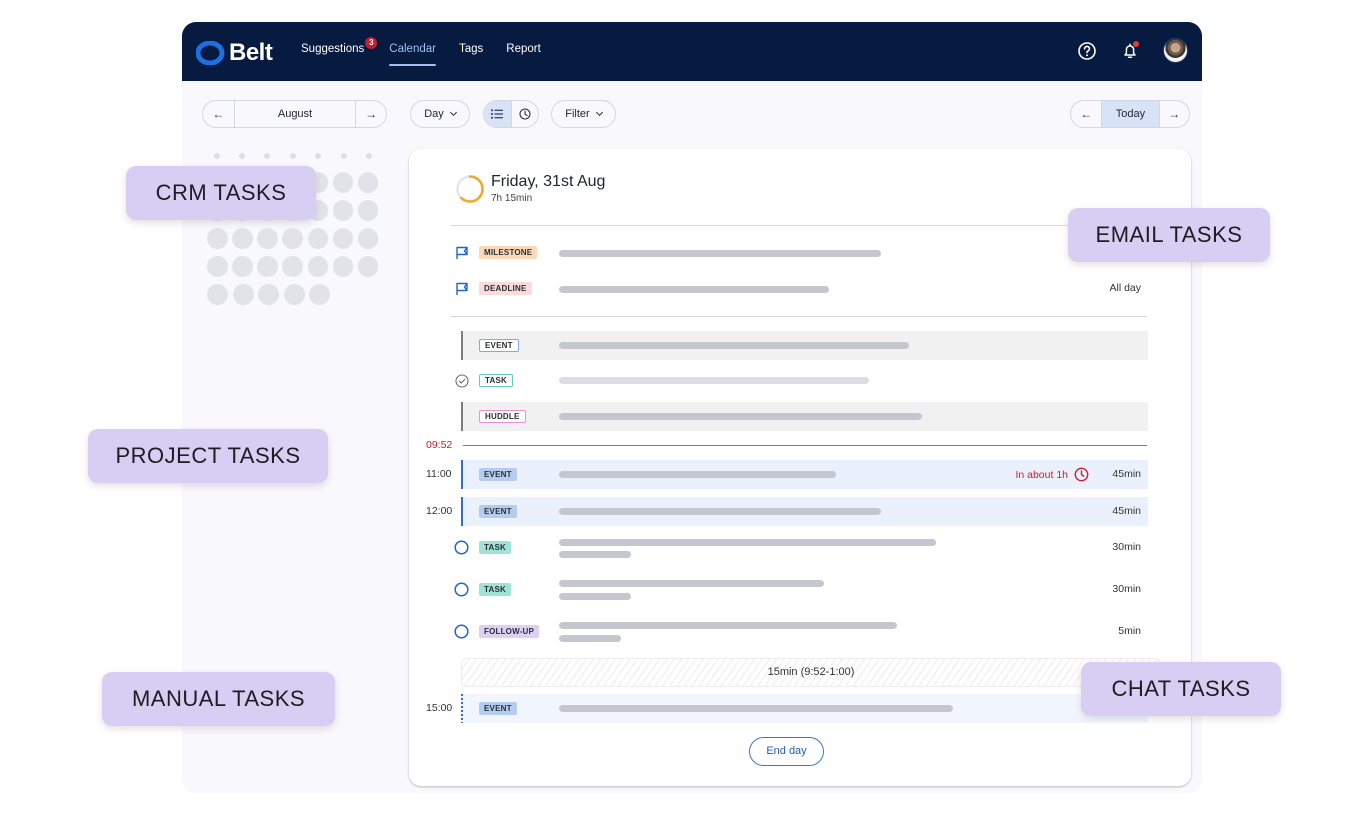 The width and height of the screenshot is (1360, 820). What do you see at coordinates (495, 589) in the screenshot?
I see `tag-task: TASK` at bounding box center [495, 589].